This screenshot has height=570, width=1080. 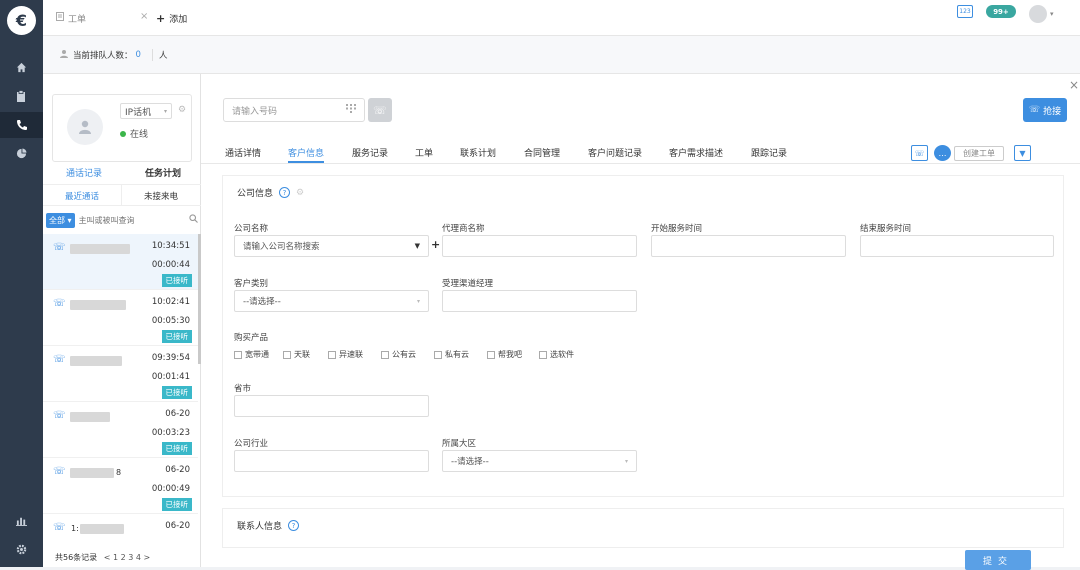 I want to click on tab-customer-needs: 客户需求描述, so click(x=696, y=152).